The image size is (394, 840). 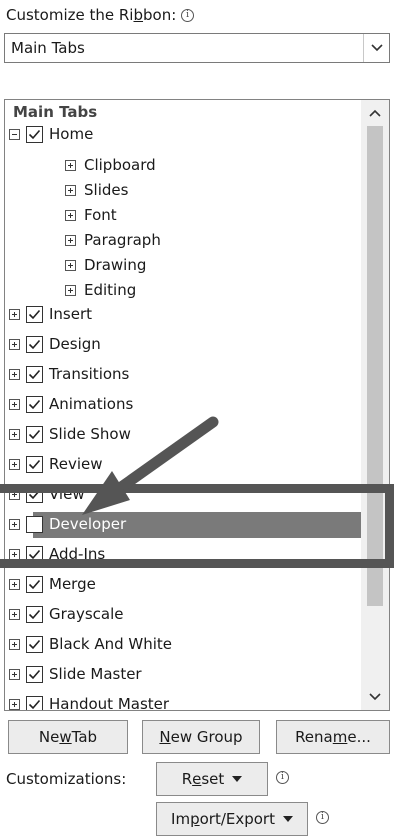 I want to click on tree-item-label: View, so click(x=67, y=494).